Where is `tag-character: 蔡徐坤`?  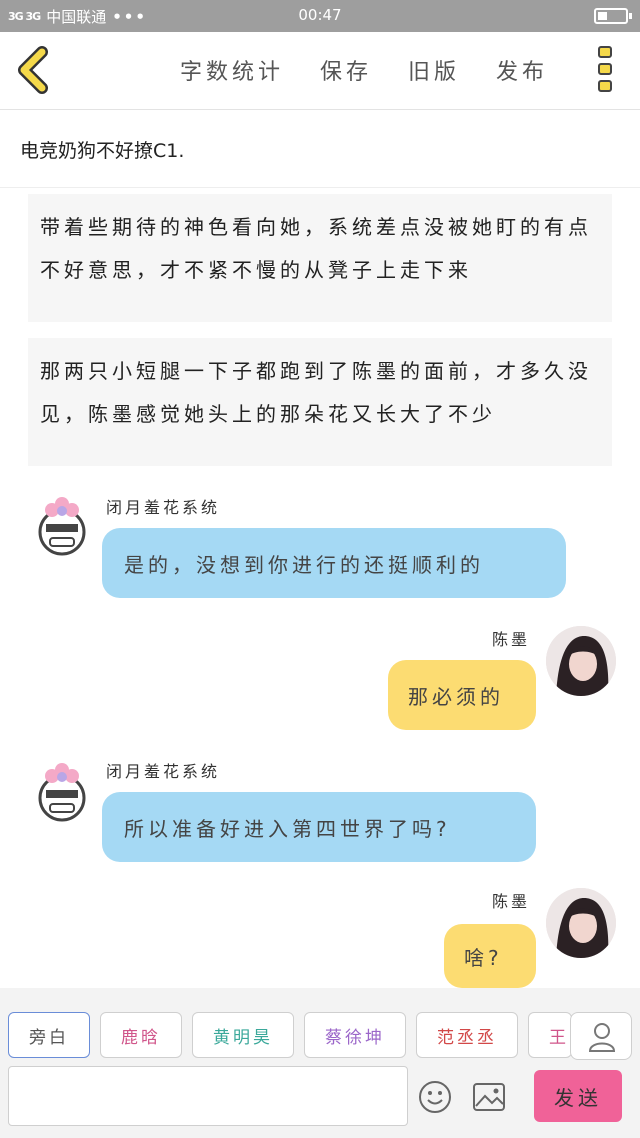
tag-character: 蔡徐坤 is located at coordinates (355, 1035).